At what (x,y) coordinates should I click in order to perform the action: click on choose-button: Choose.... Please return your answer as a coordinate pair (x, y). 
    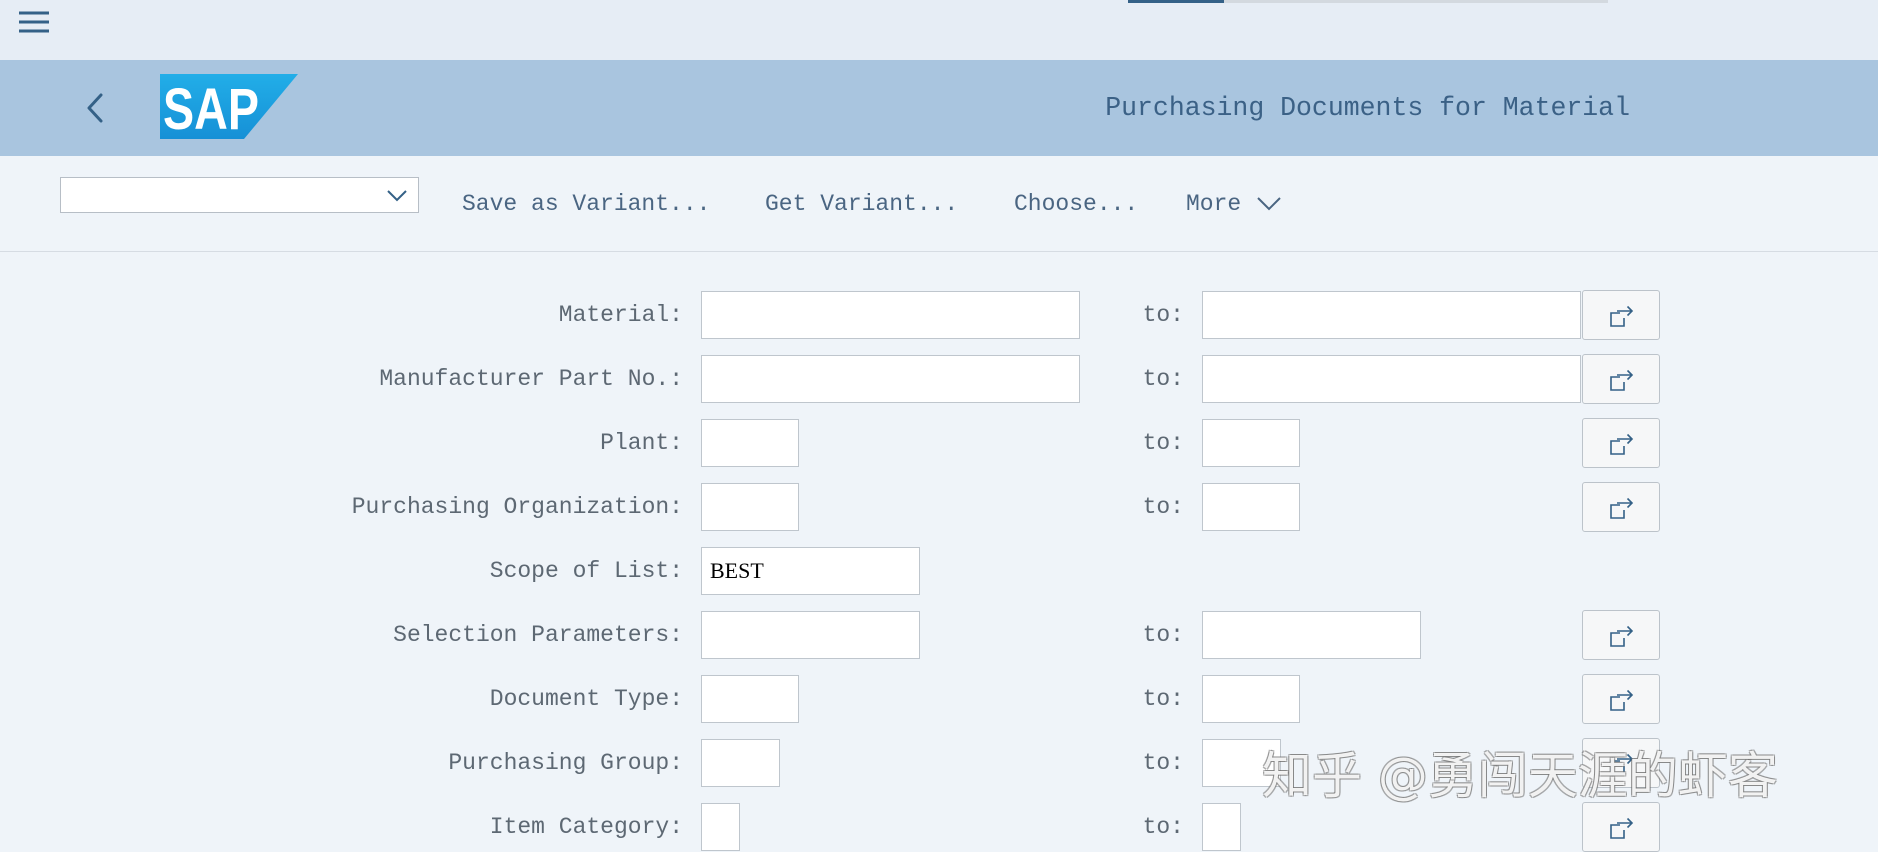
    Looking at the image, I should click on (1076, 204).